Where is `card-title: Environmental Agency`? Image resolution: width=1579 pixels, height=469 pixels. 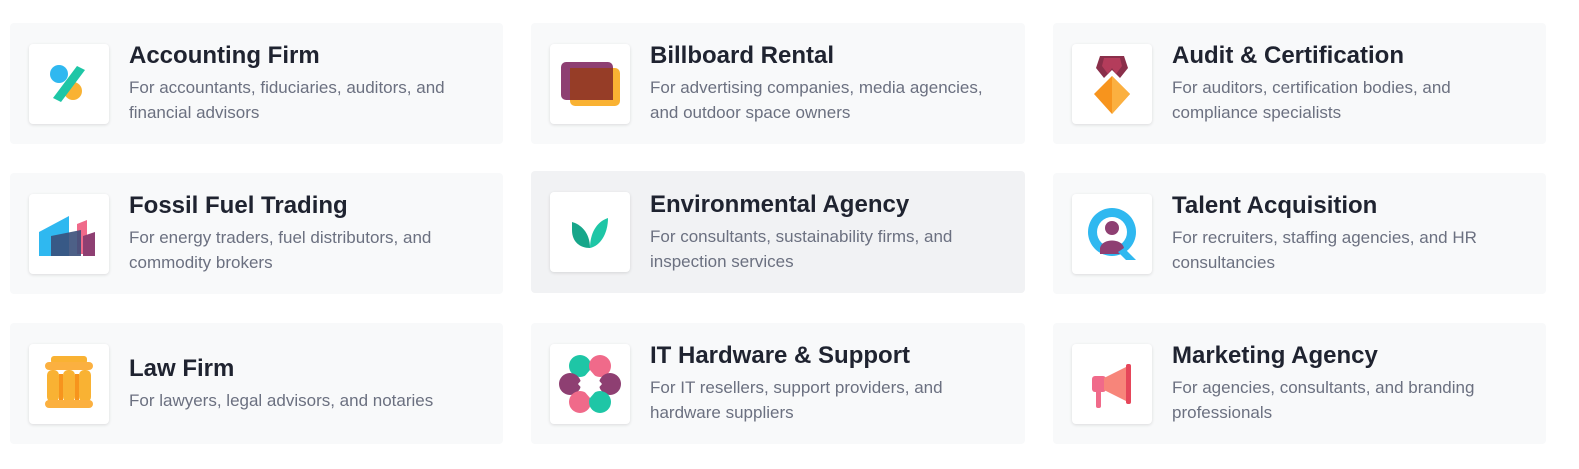 card-title: Environmental Agency is located at coordinates (780, 204).